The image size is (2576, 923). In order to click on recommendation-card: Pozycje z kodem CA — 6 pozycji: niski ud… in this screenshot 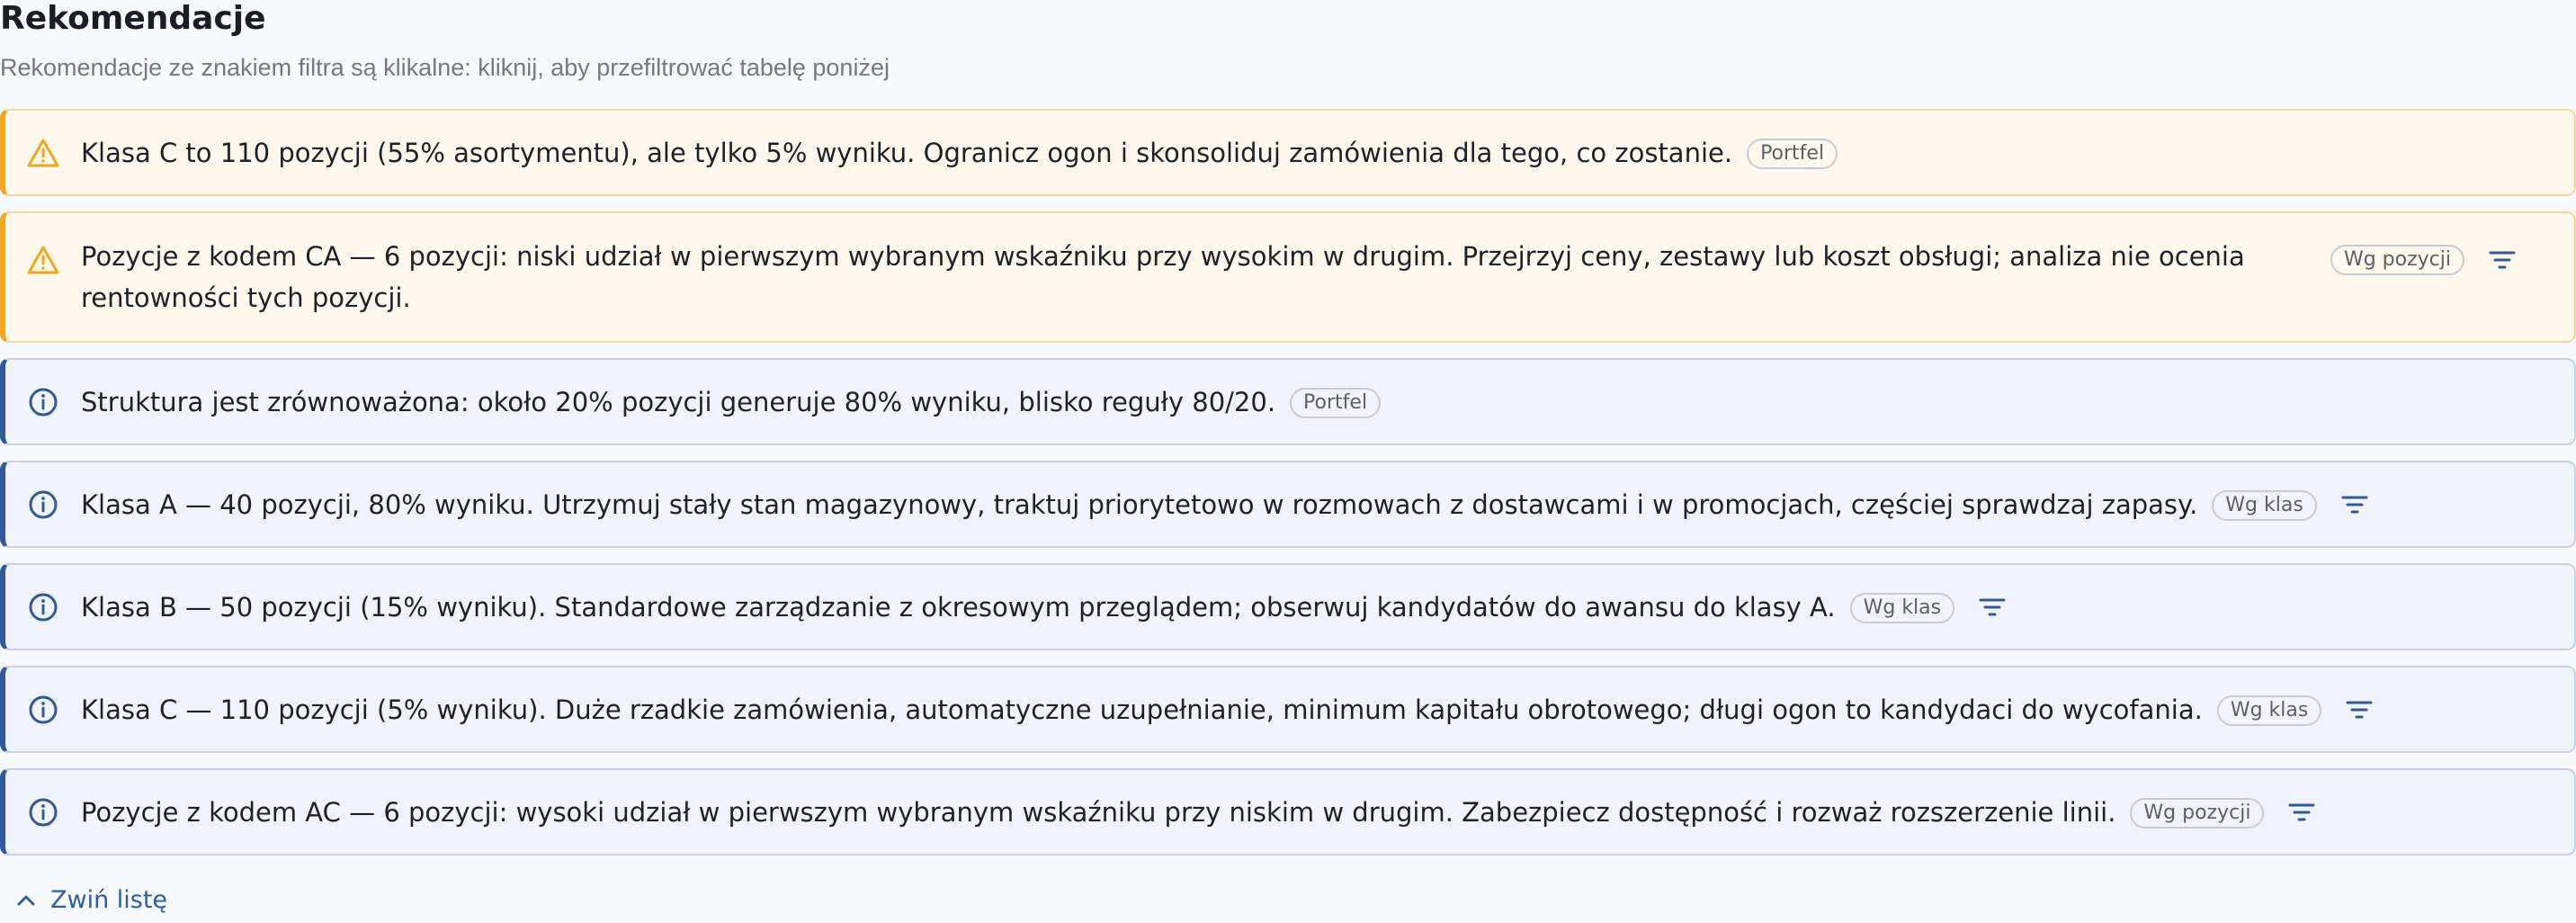, I will do `click(1288, 277)`.